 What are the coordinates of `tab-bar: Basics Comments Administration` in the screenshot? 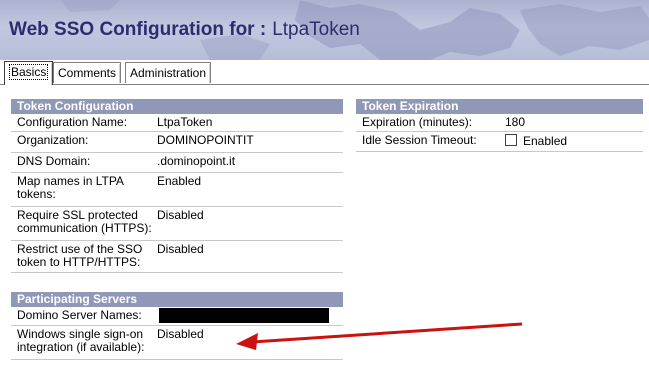 It's located at (324, 72).